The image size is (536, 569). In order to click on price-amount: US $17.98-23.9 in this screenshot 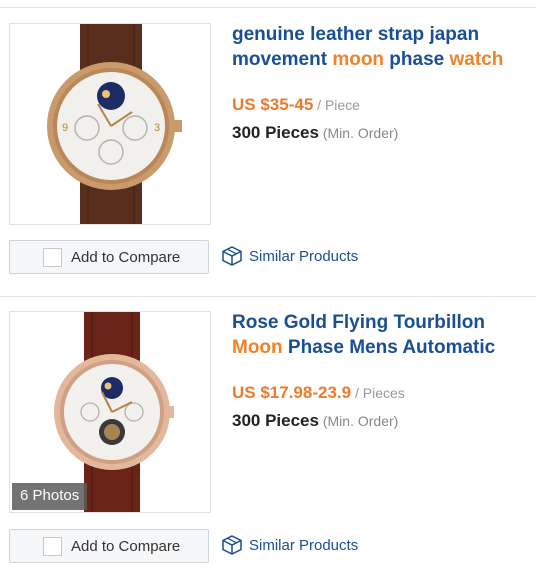, I will do `click(292, 392)`.